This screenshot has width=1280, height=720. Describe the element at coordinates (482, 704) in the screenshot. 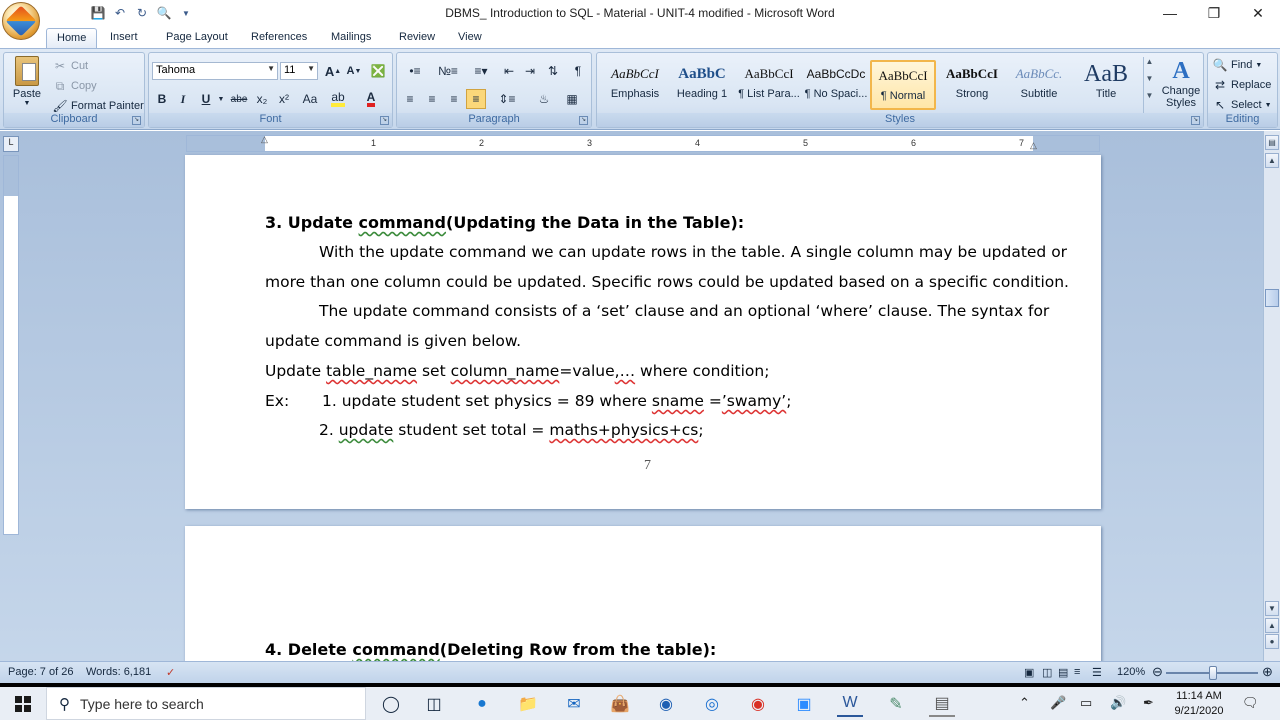

I see `edge-icon: ●` at that location.